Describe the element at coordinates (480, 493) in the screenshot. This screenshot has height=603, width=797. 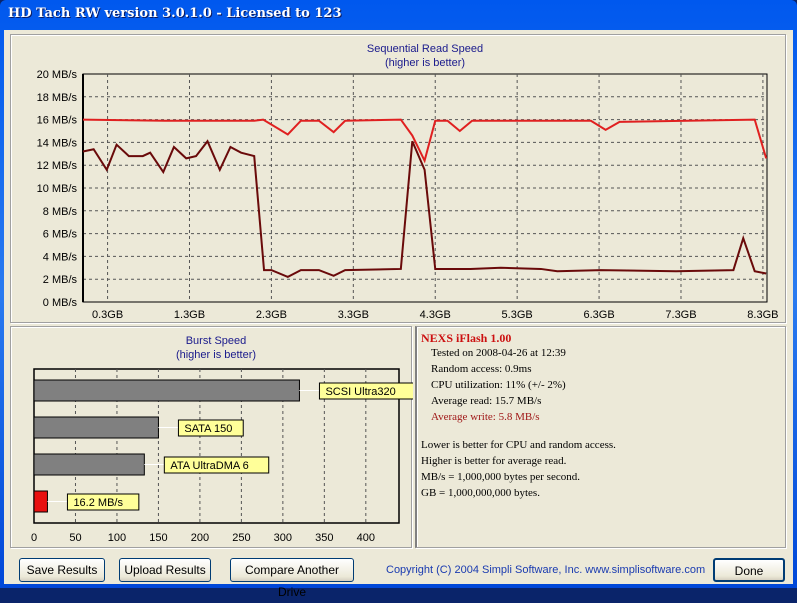
I see `note-gb: GB = 1,000,000,000 bytes.` at that location.